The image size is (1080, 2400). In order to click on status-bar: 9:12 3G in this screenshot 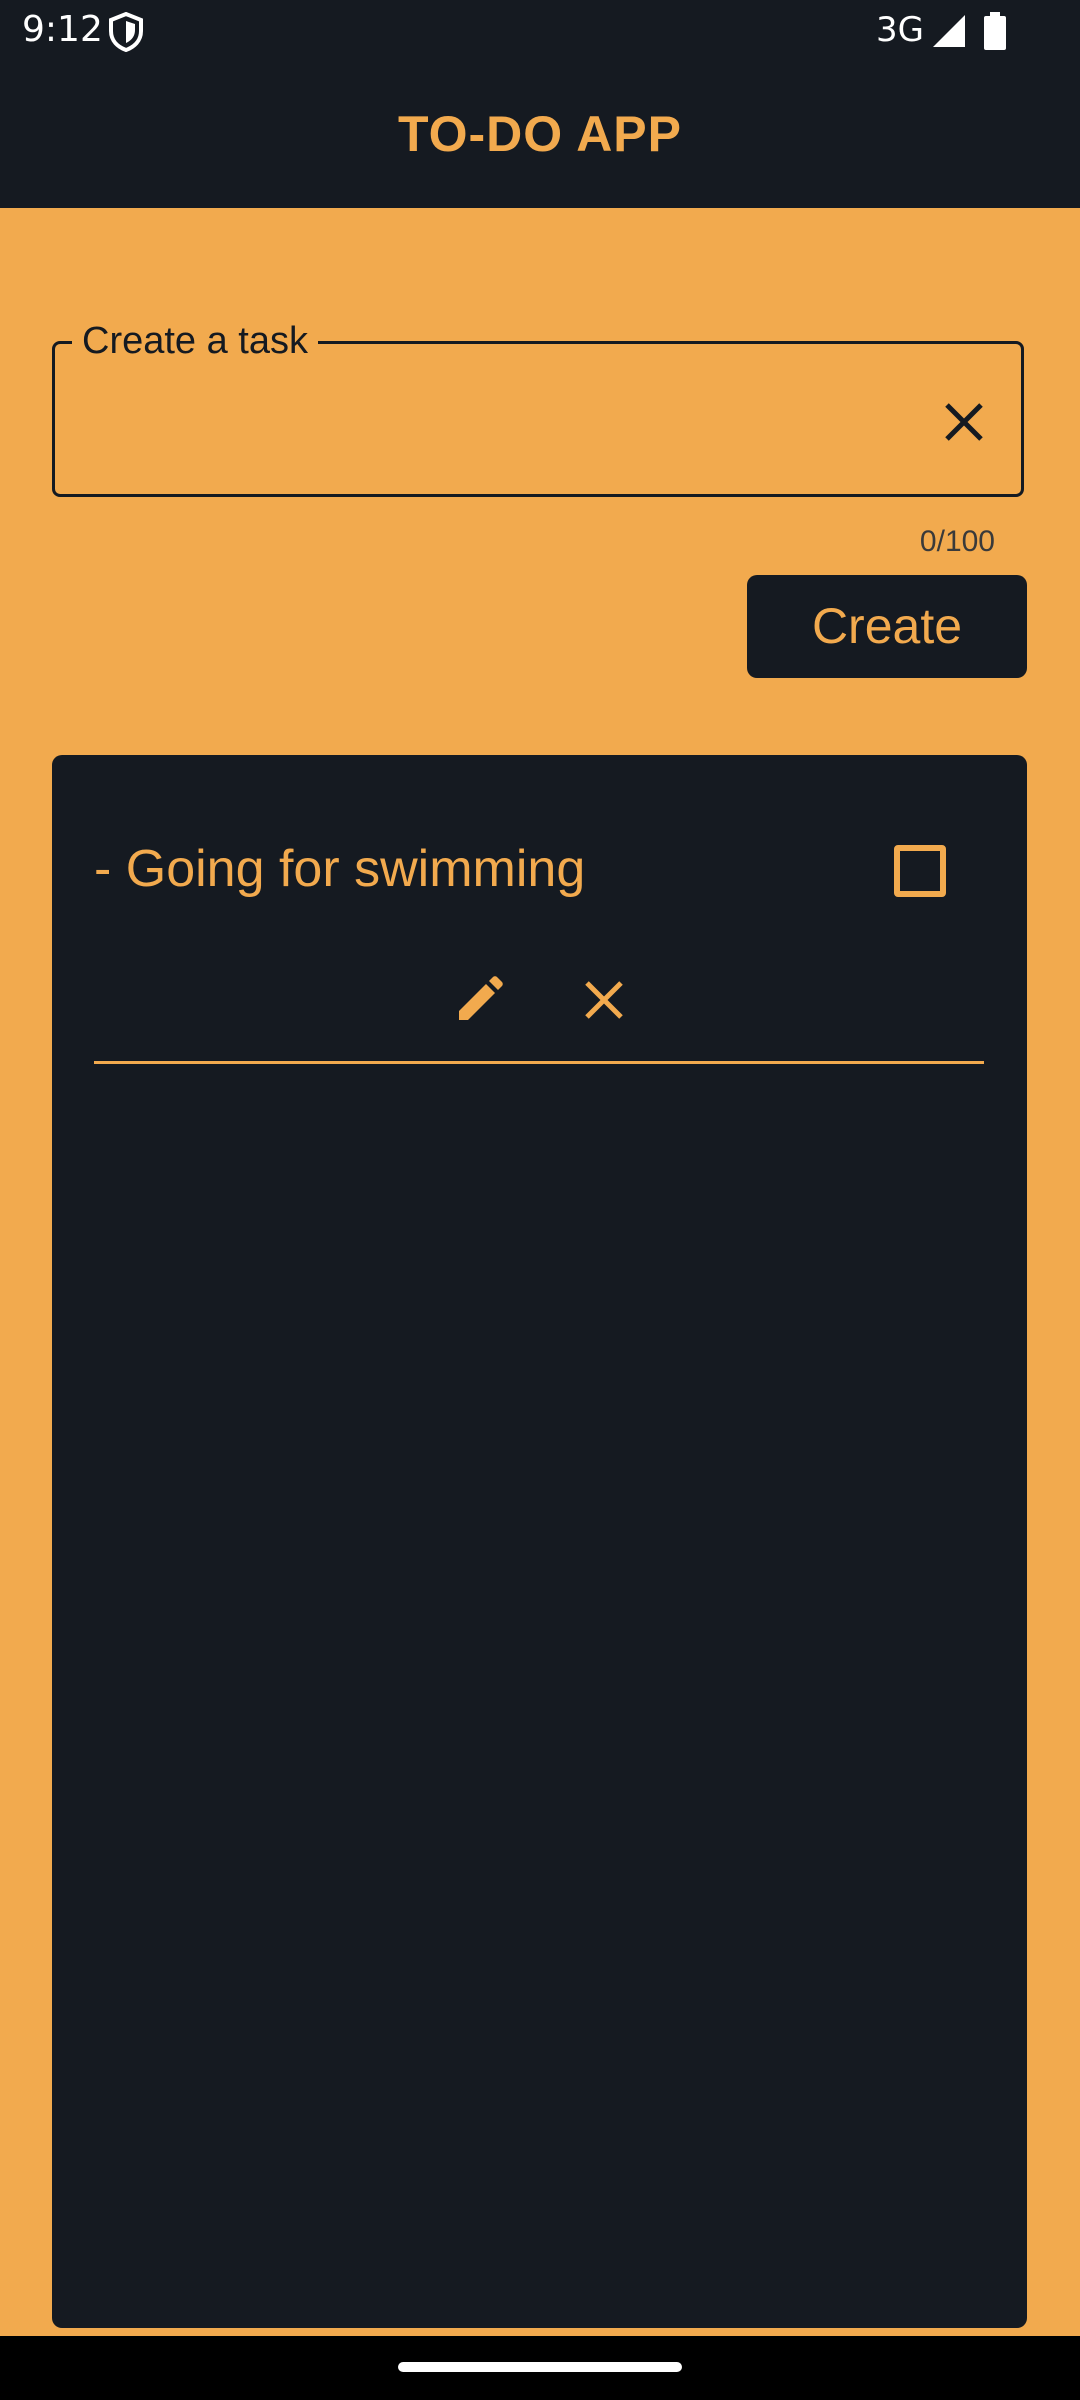, I will do `click(540, 31)`.